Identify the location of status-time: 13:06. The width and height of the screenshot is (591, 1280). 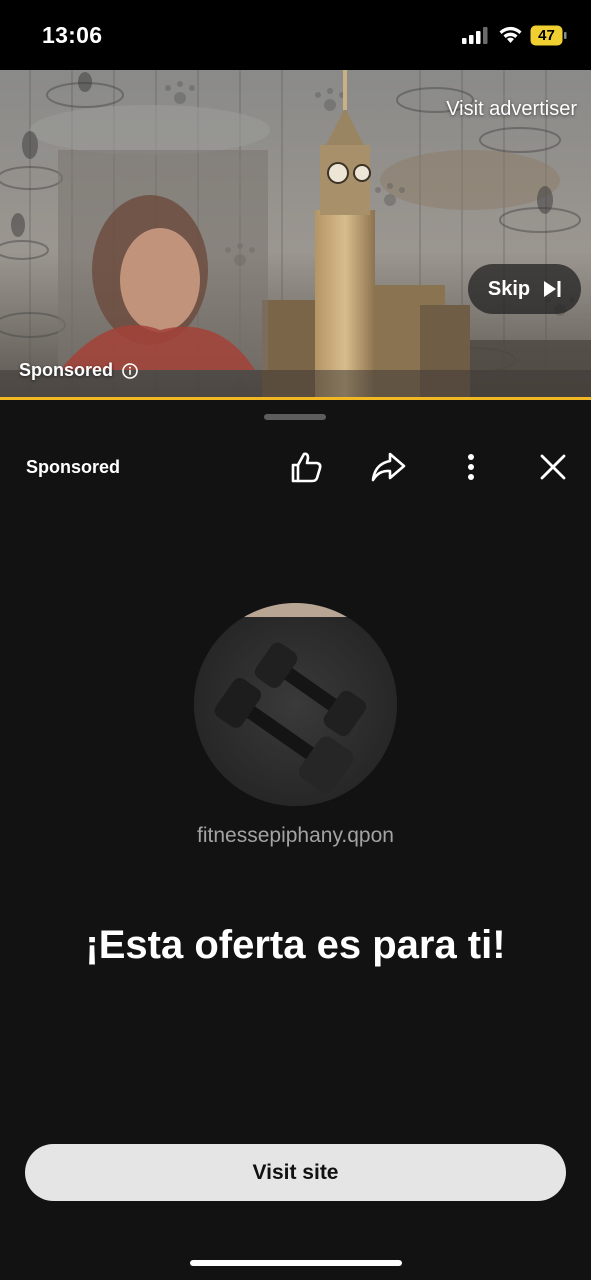
(72, 35).